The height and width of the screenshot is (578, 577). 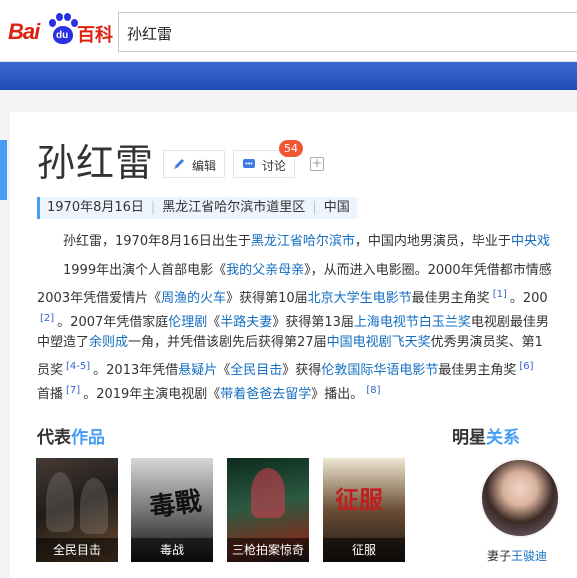 What do you see at coordinates (347, 32) in the screenshot?
I see `search-input: 孙红雷` at bounding box center [347, 32].